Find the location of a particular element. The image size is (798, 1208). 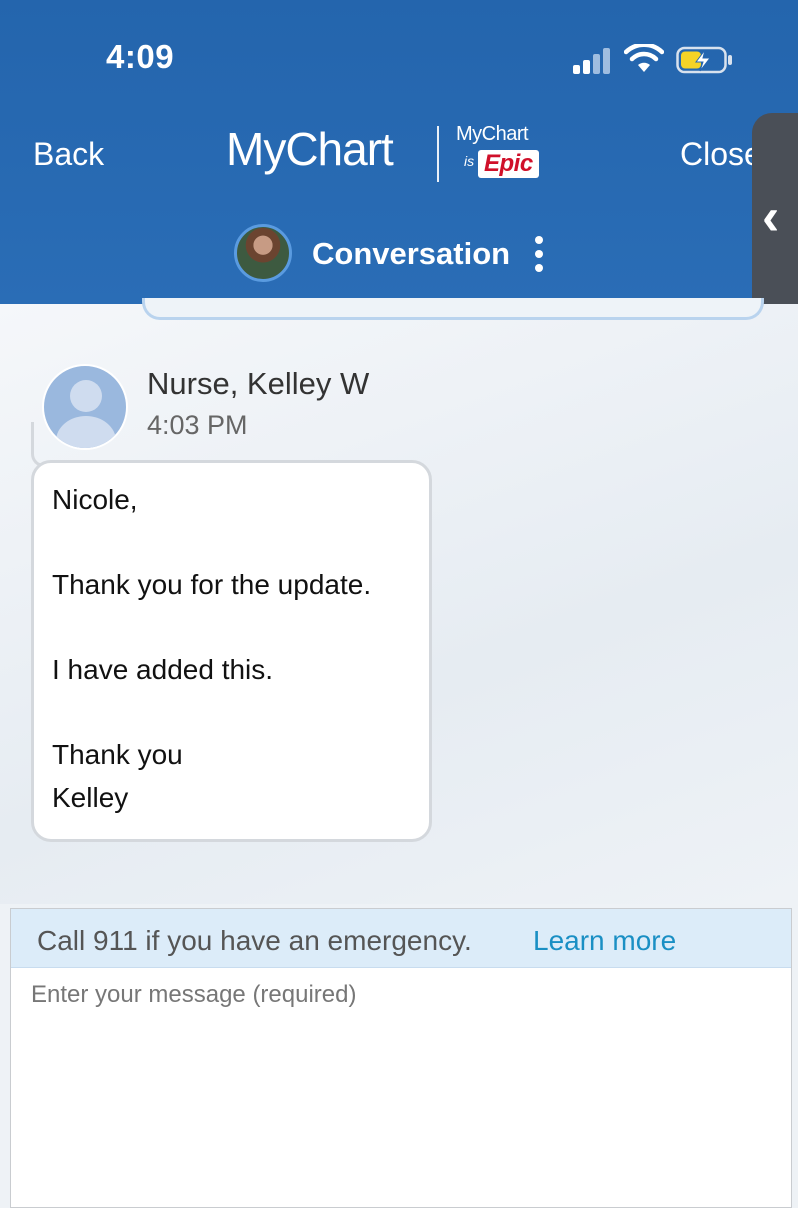

wifi-icon is located at coordinates (644, 58).